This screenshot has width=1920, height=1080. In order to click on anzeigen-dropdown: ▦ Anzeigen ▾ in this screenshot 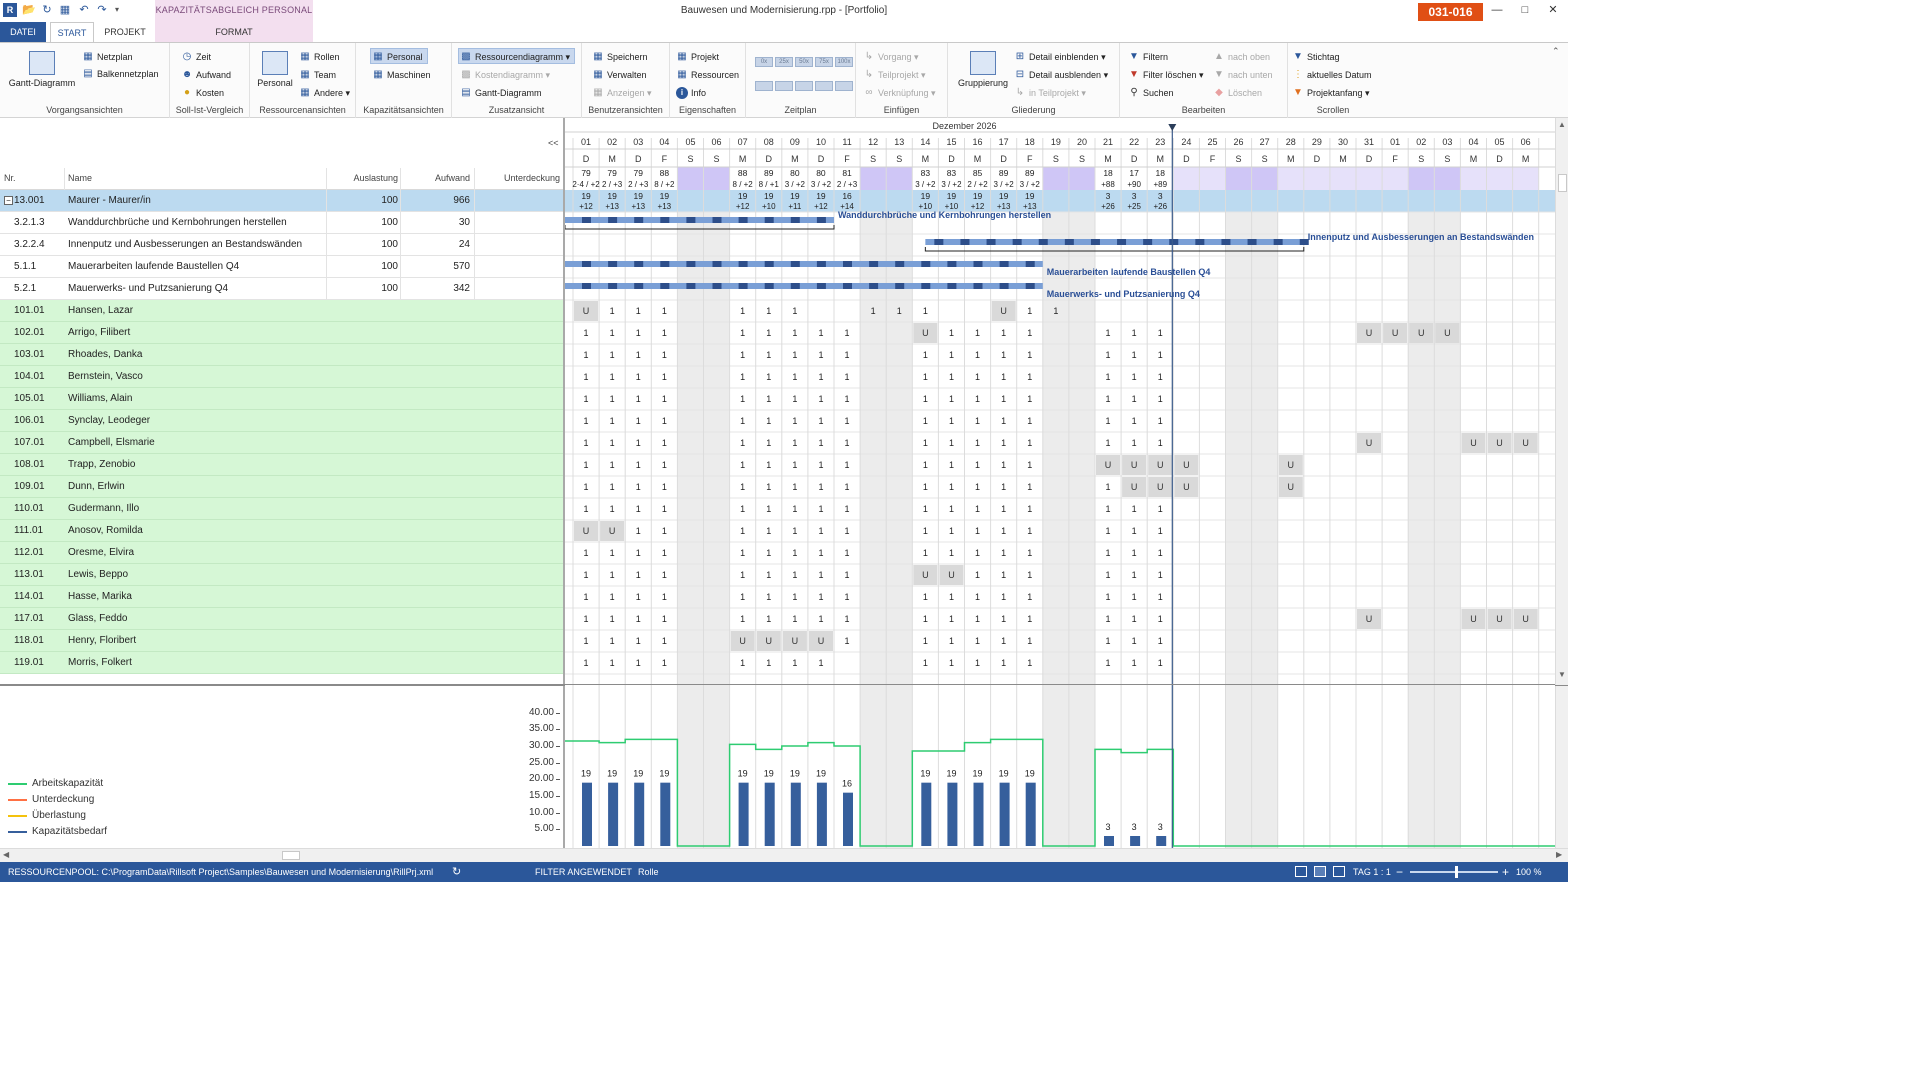, I will do `click(621, 93)`.